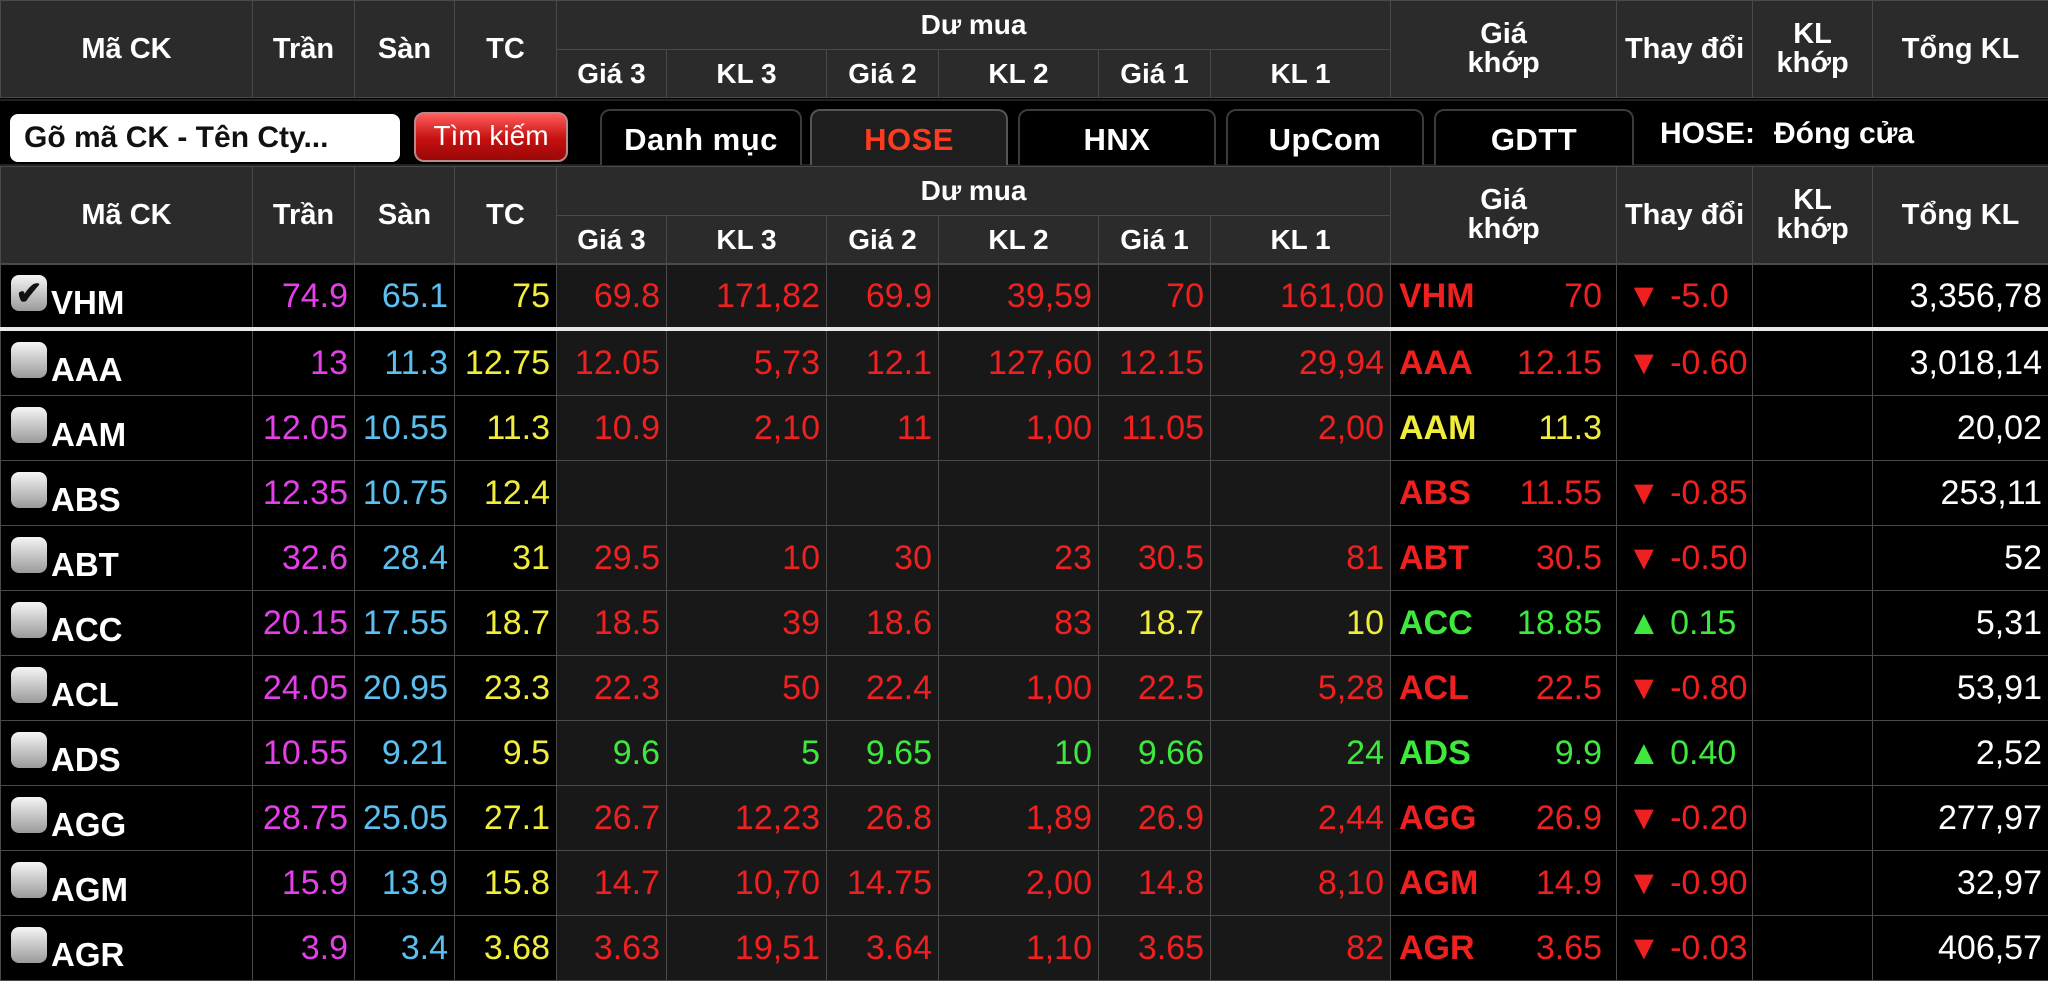  What do you see at coordinates (1019, 753) in the screenshot?
I see `bid-volume-2: 10` at bounding box center [1019, 753].